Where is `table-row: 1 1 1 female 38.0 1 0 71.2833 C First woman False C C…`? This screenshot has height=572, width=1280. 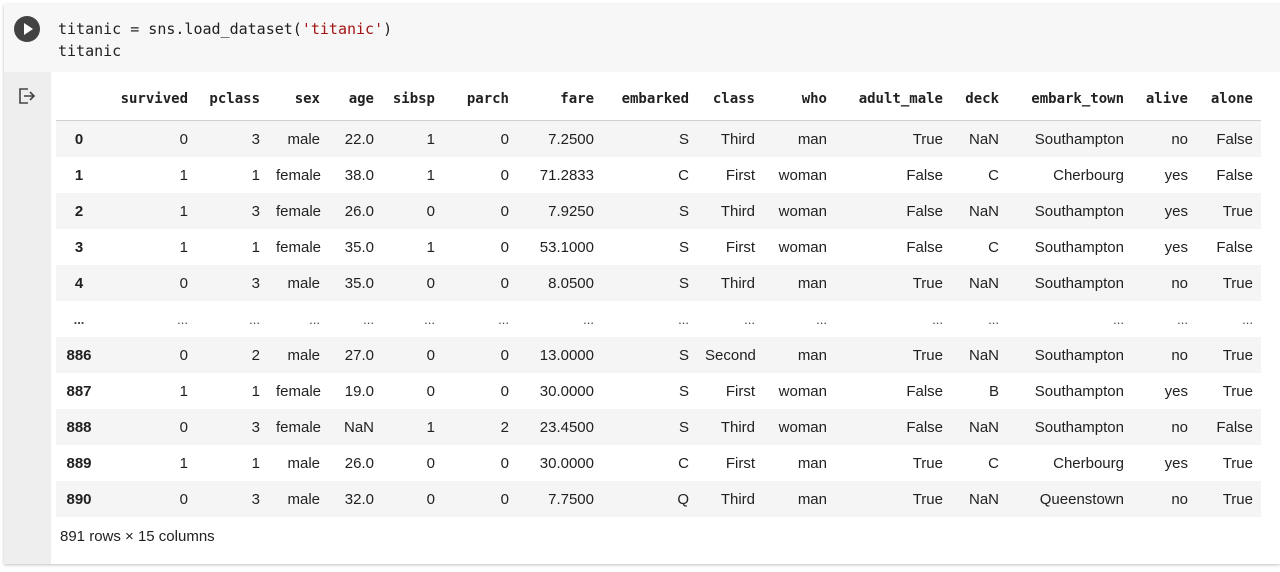 table-row: 1 1 1 female 38.0 1 0 71.2833 C First woman False C C… is located at coordinates (658, 175).